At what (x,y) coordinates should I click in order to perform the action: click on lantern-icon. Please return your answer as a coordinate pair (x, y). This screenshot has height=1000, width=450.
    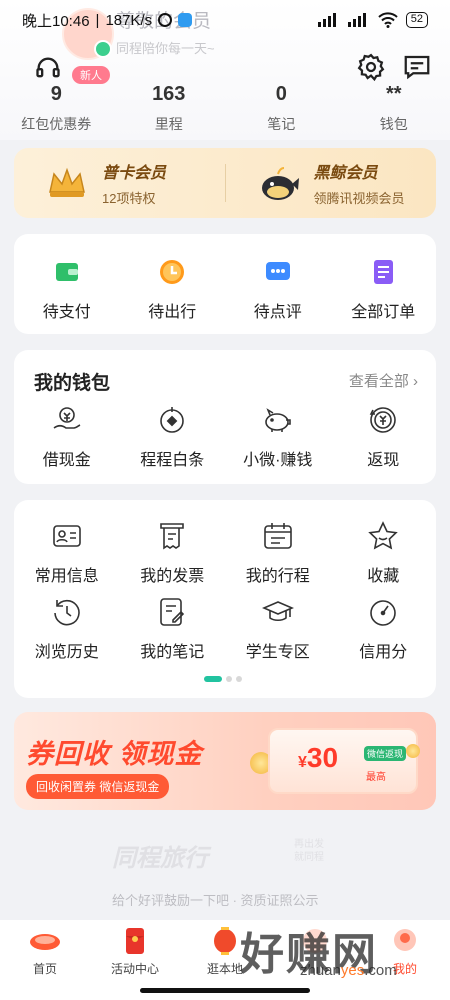
    Looking at the image, I should click on (225, 941).